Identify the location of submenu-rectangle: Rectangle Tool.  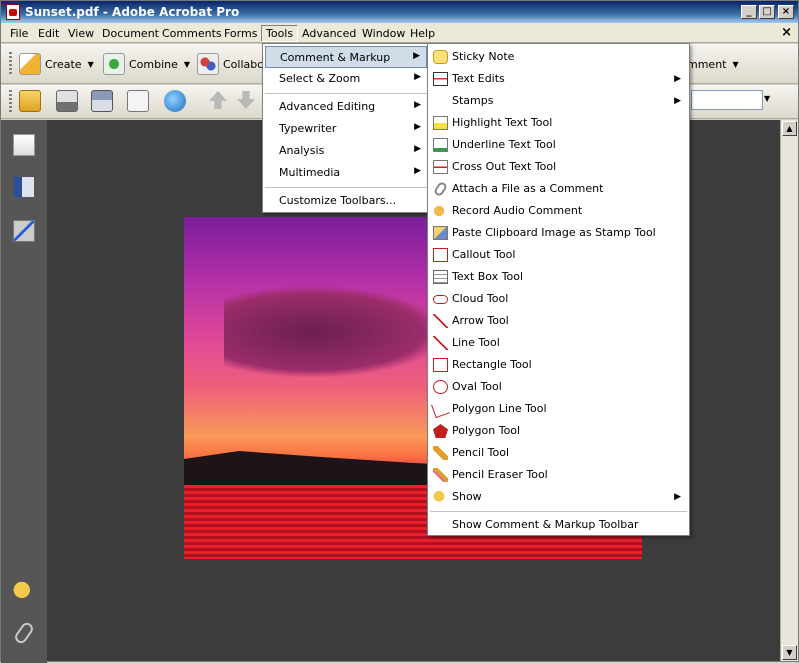
(558, 365).